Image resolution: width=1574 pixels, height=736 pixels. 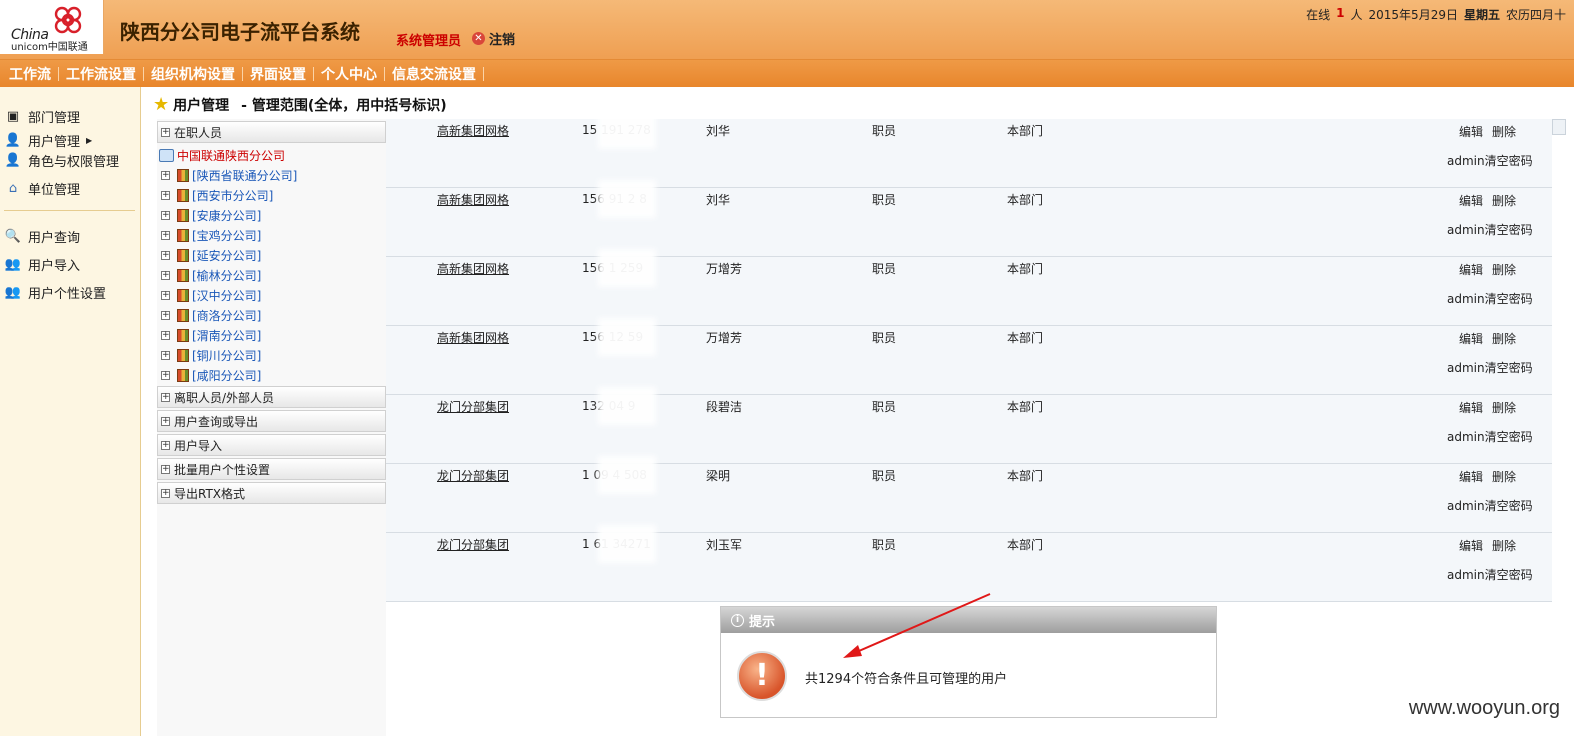 What do you see at coordinates (969, 149) in the screenshot?
I see `table-row: 高新集团网格15 191 278刘华职员本部门编辑删除admin清空密码` at bounding box center [969, 149].